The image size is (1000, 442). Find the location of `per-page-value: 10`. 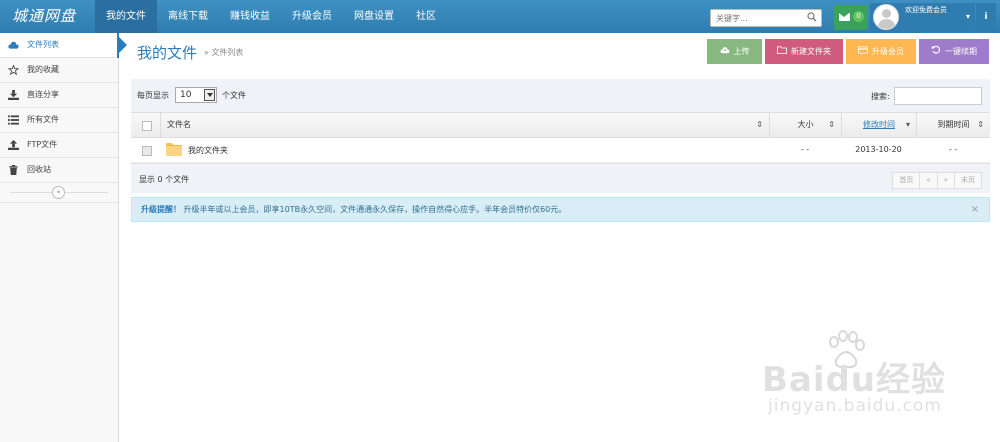

per-page-value: 10 is located at coordinates (186, 95).